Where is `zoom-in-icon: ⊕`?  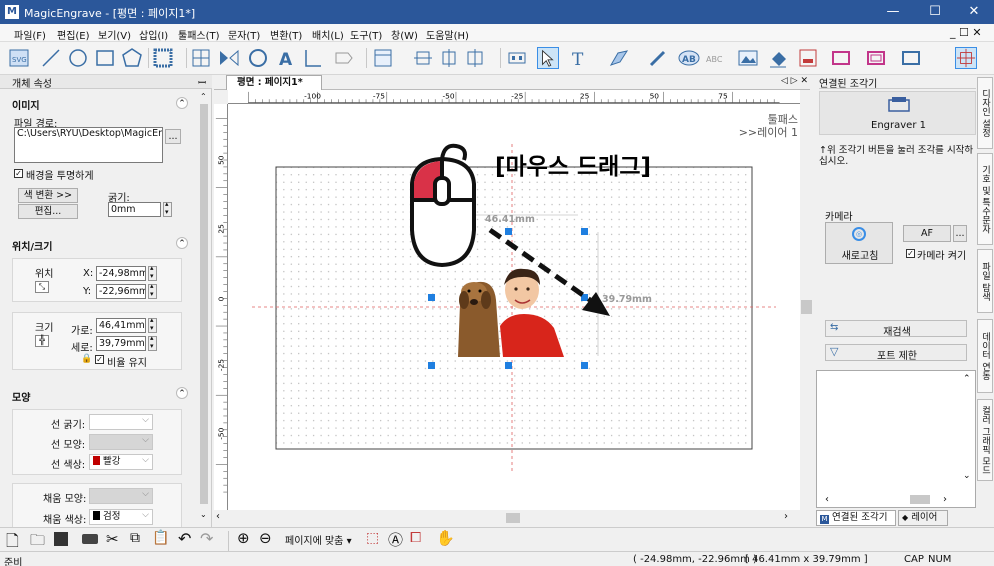 zoom-in-icon: ⊕ is located at coordinates (243, 538).